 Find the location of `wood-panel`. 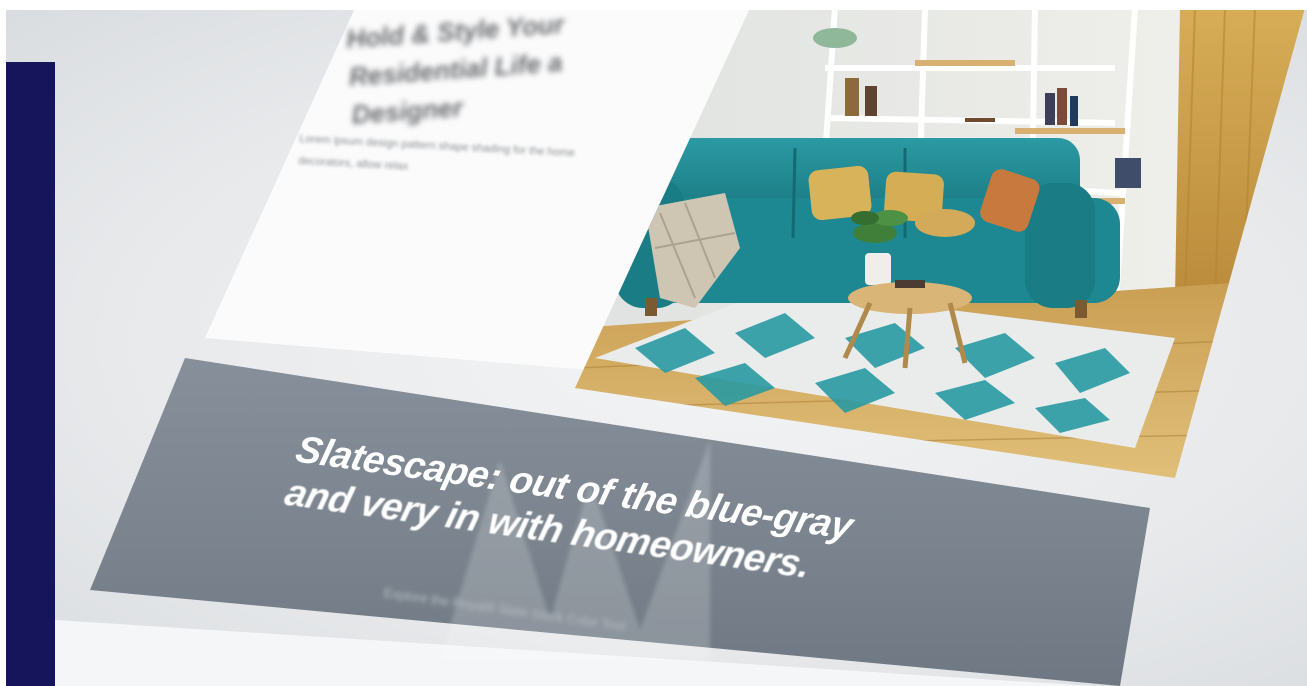

wood-panel is located at coordinates (1240, 158).